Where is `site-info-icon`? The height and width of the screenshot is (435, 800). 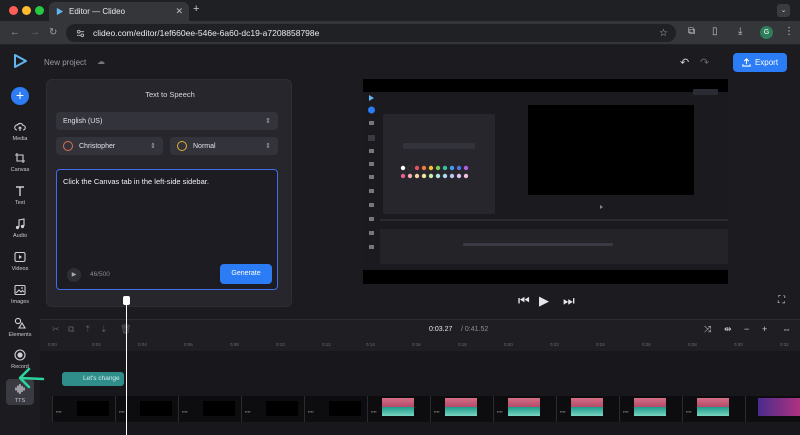
site-info-icon is located at coordinates (80, 33).